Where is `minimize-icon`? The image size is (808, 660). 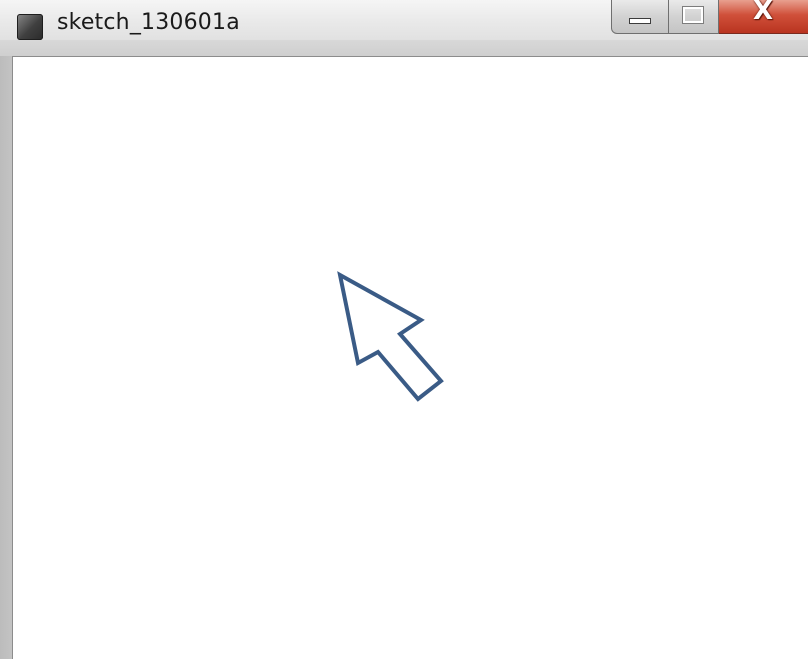 minimize-icon is located at coordinates (640, 21).